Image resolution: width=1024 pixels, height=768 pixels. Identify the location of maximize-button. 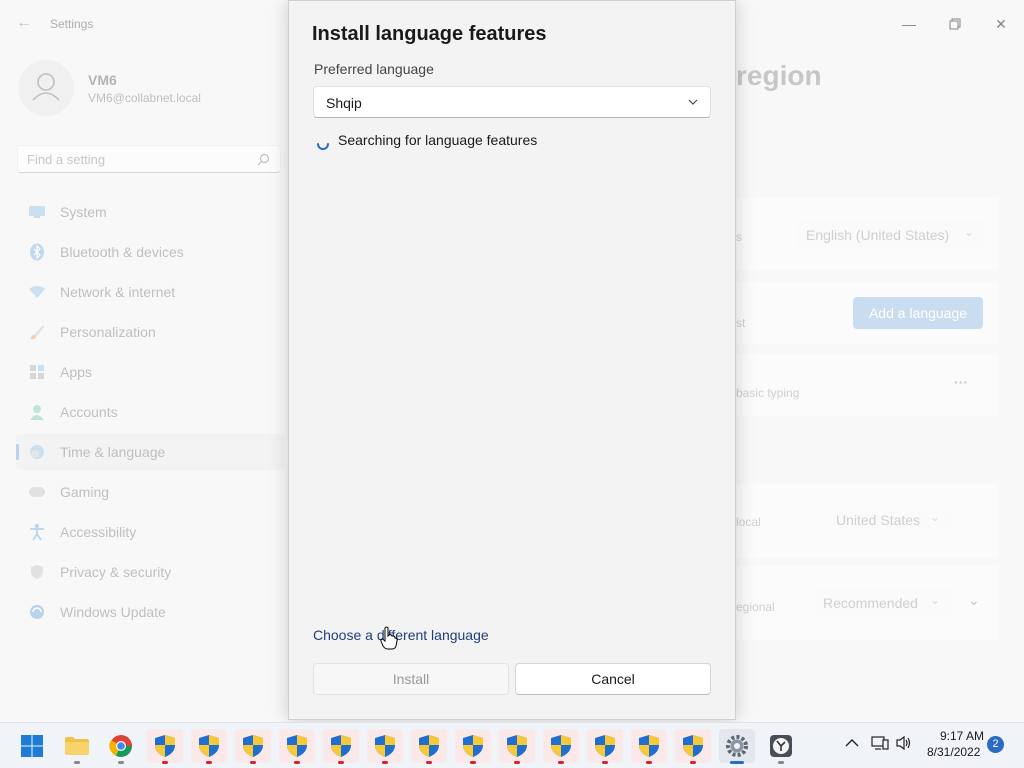
(955, 24).